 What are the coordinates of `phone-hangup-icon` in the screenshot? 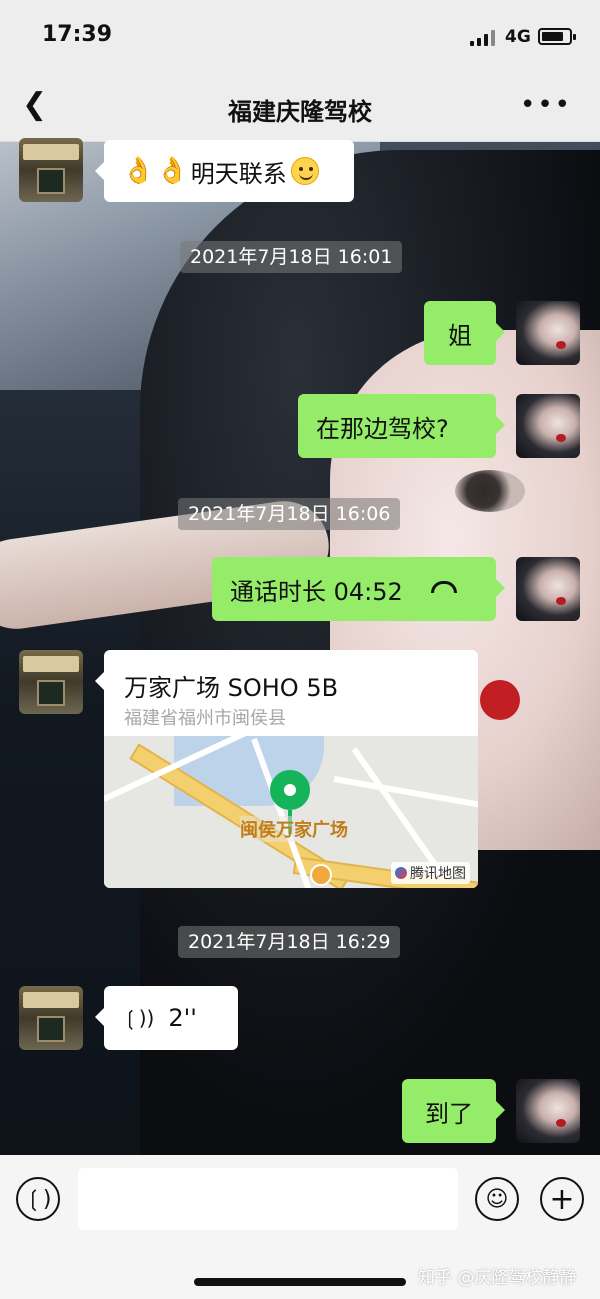 It's located at (443, 587).